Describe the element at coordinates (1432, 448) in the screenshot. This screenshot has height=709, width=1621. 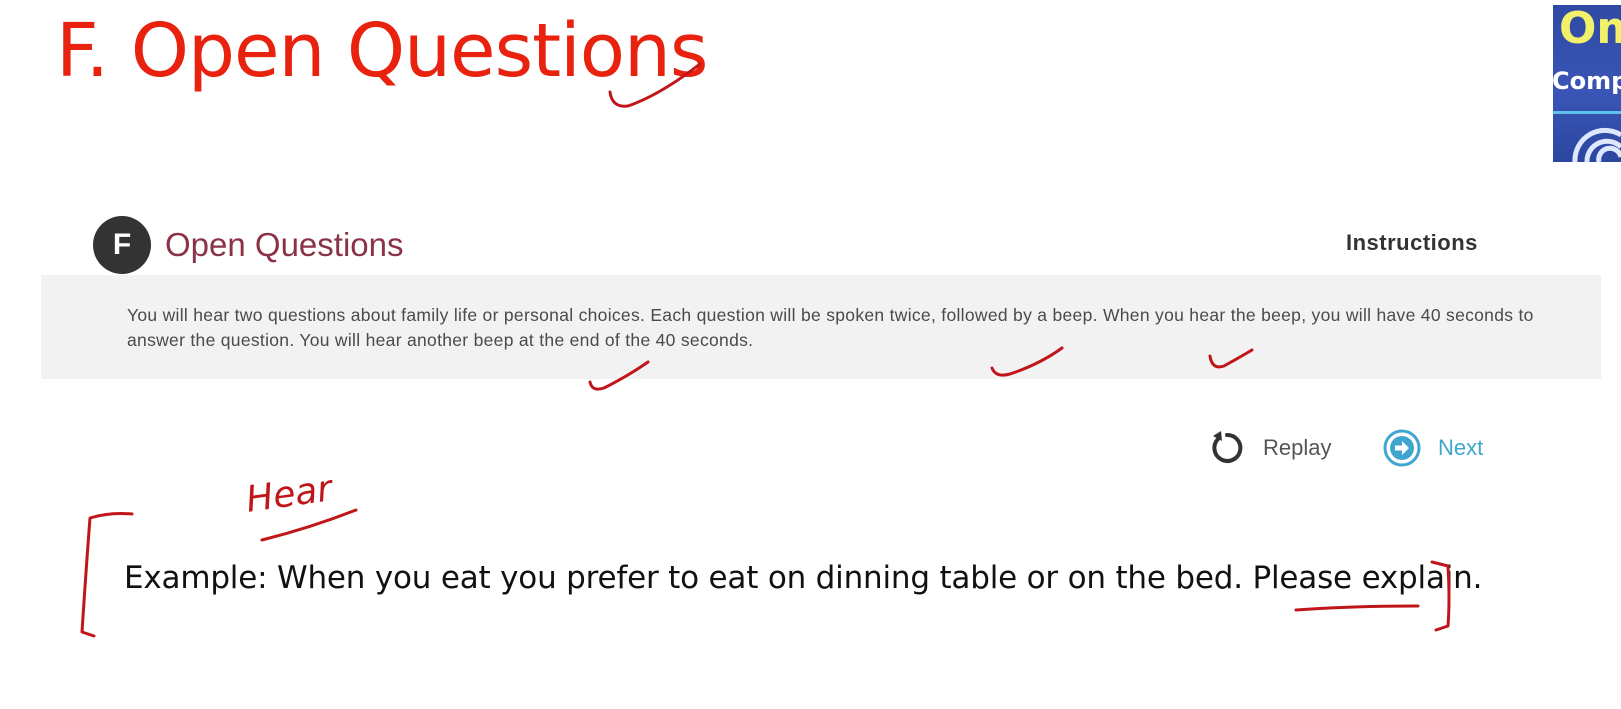
I see `next-button: Next` at that location.